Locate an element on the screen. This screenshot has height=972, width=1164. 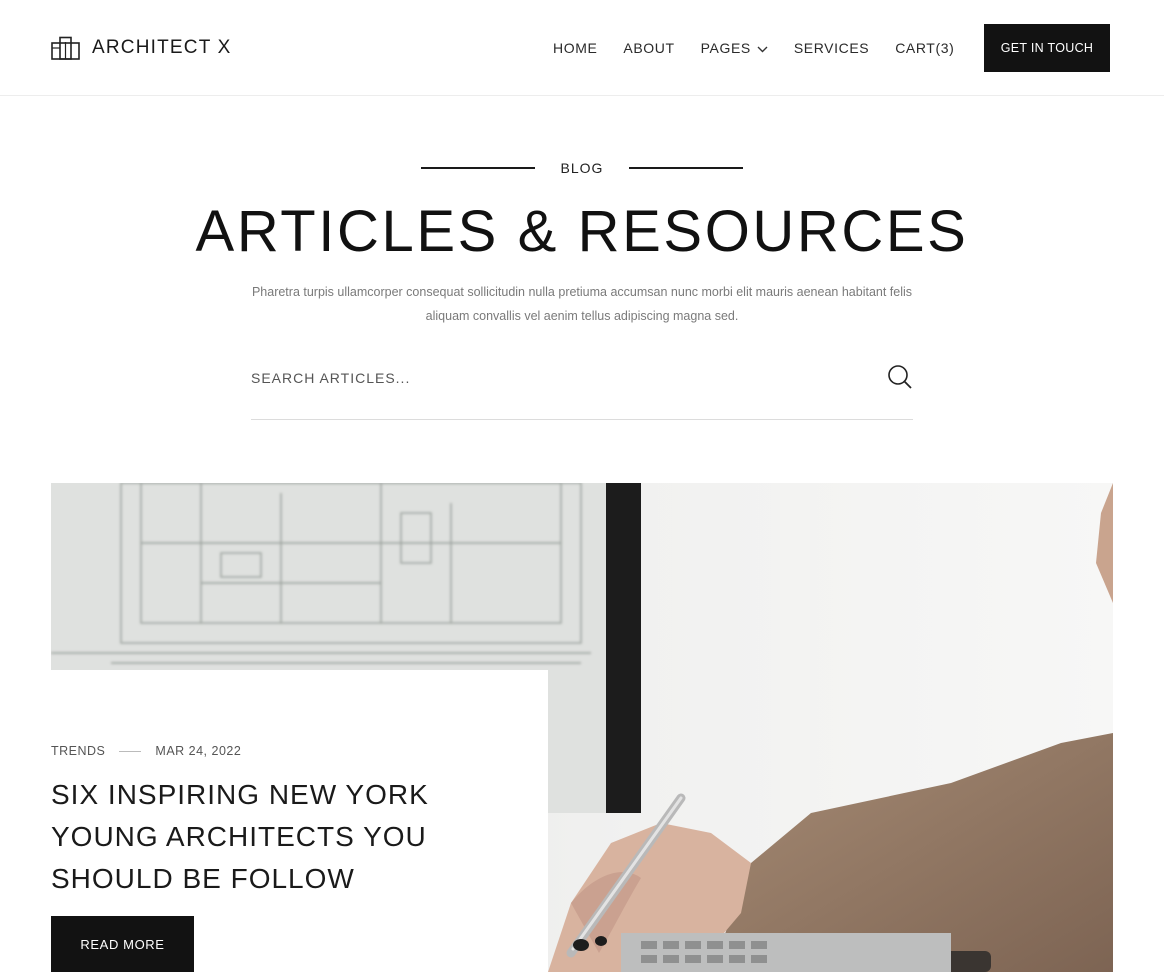
search-bar is located at coordinates (582, 389).